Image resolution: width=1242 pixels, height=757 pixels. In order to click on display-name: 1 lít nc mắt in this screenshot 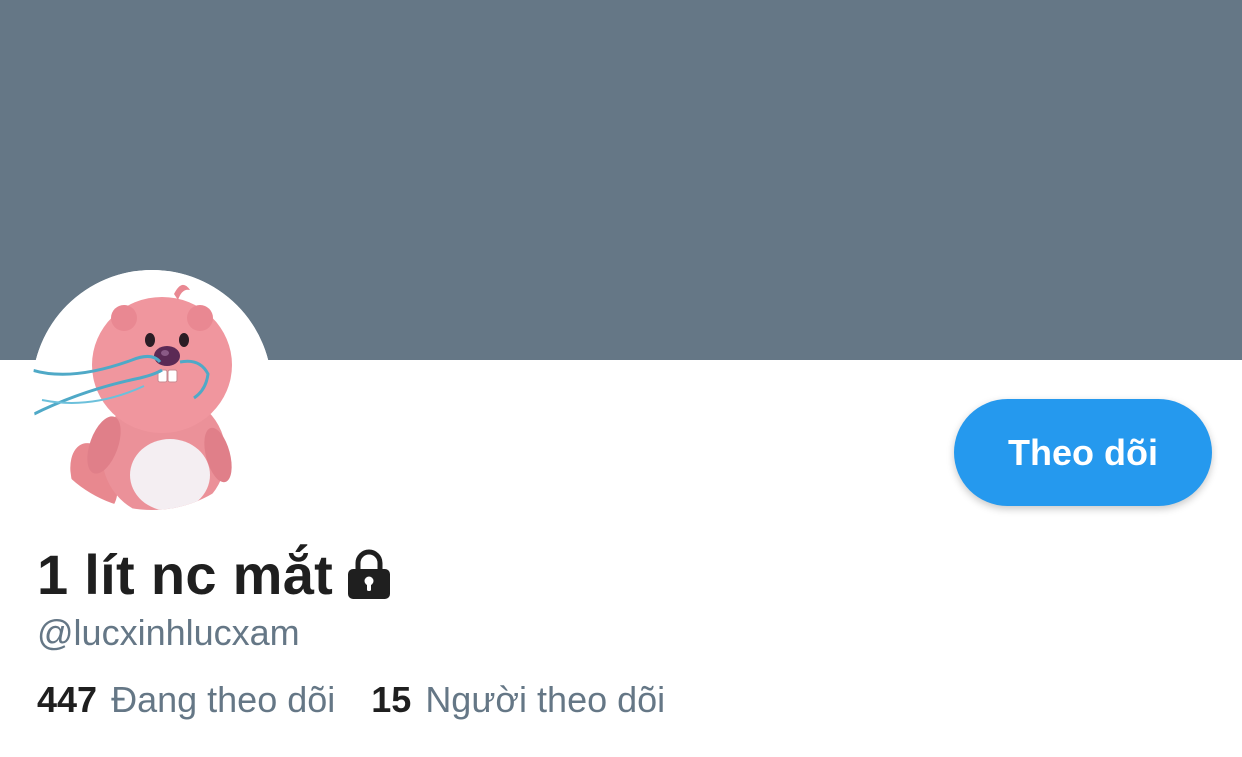, I will do `click(185, 574)`.